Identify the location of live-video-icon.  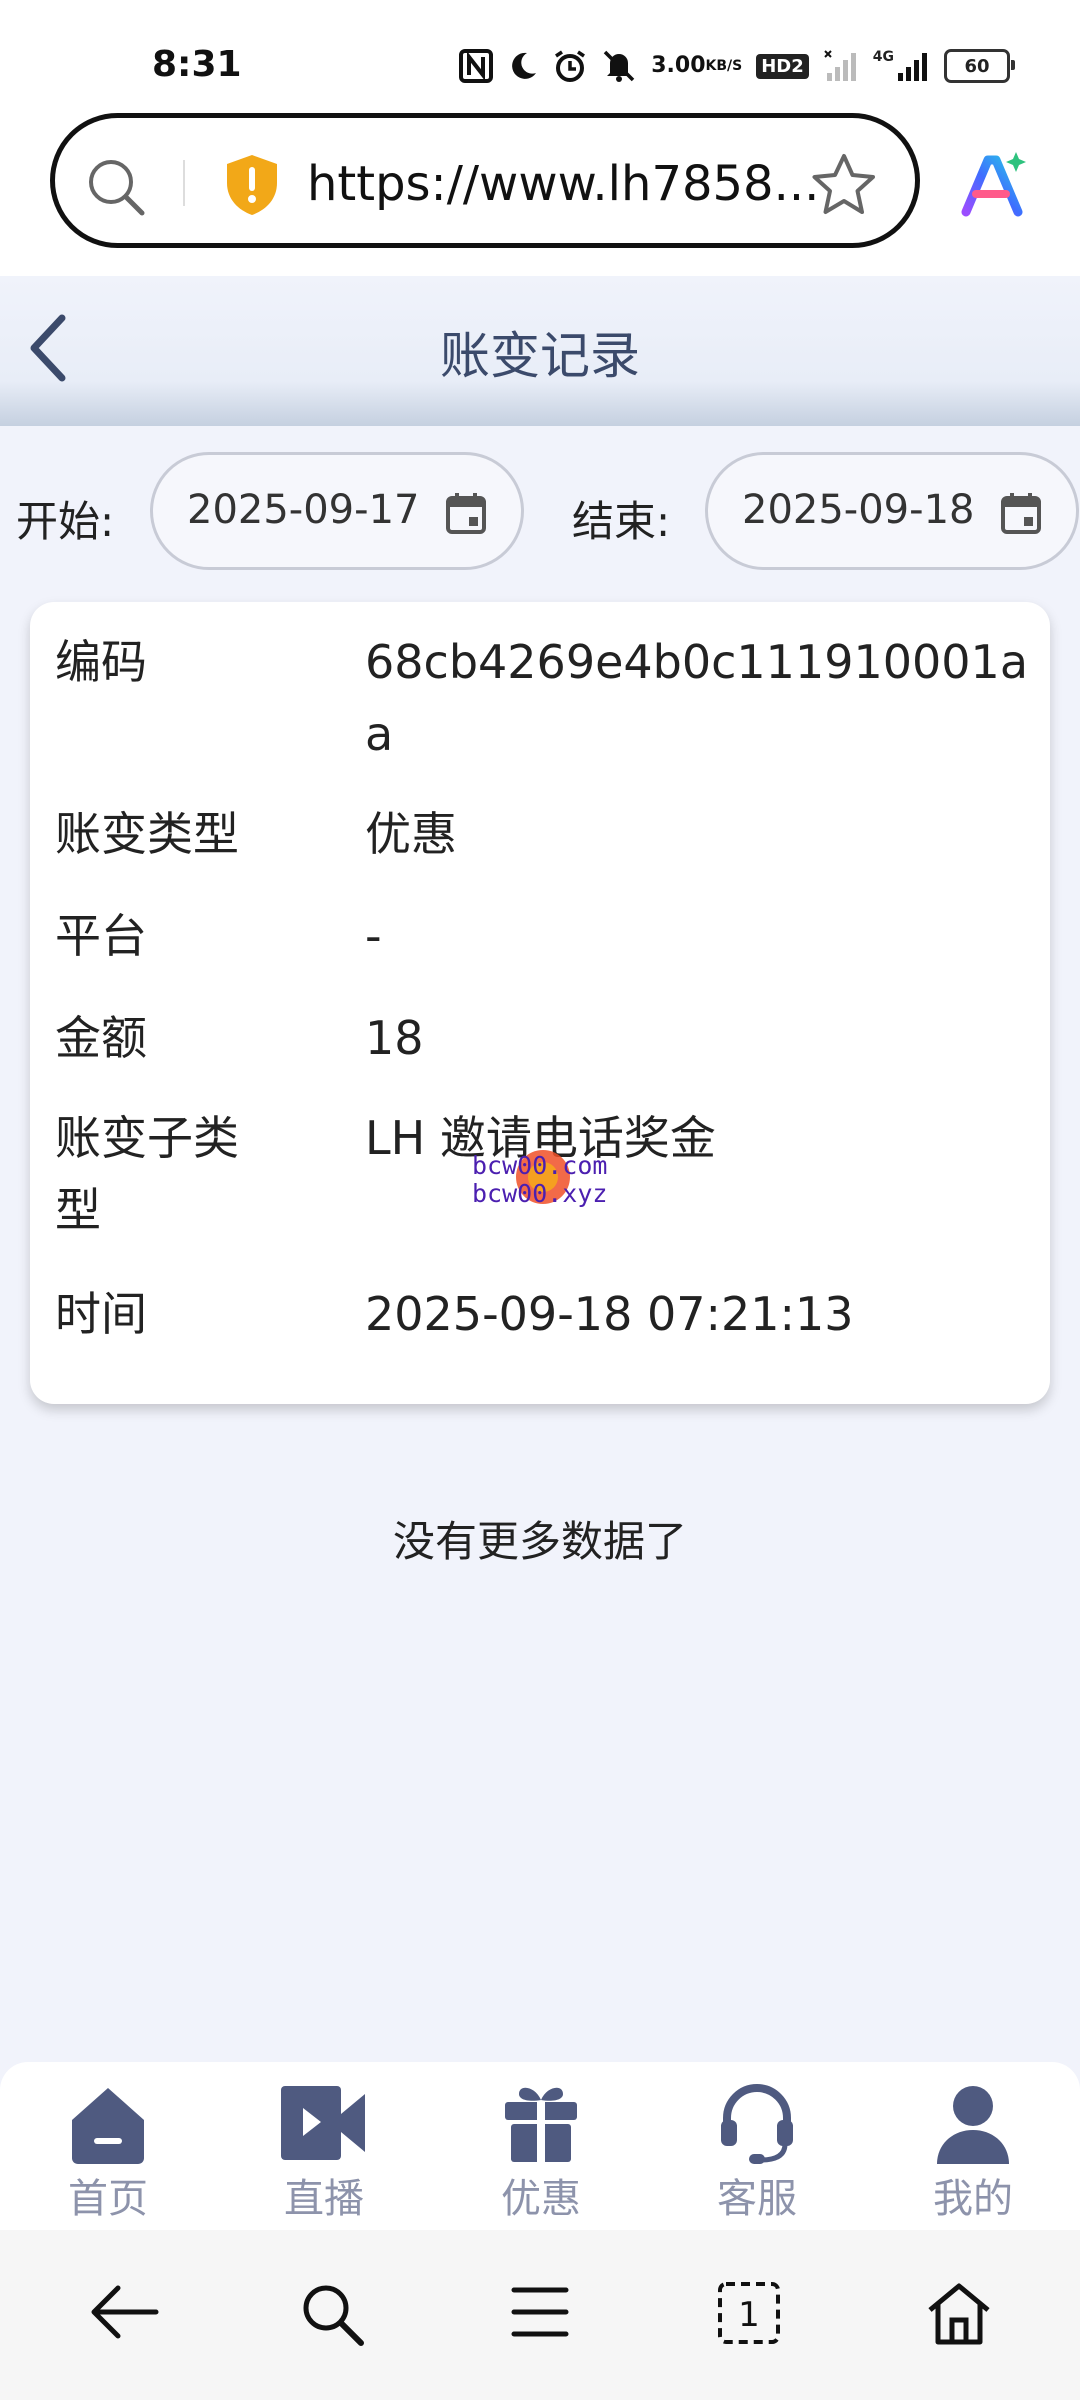
(324, 2123).